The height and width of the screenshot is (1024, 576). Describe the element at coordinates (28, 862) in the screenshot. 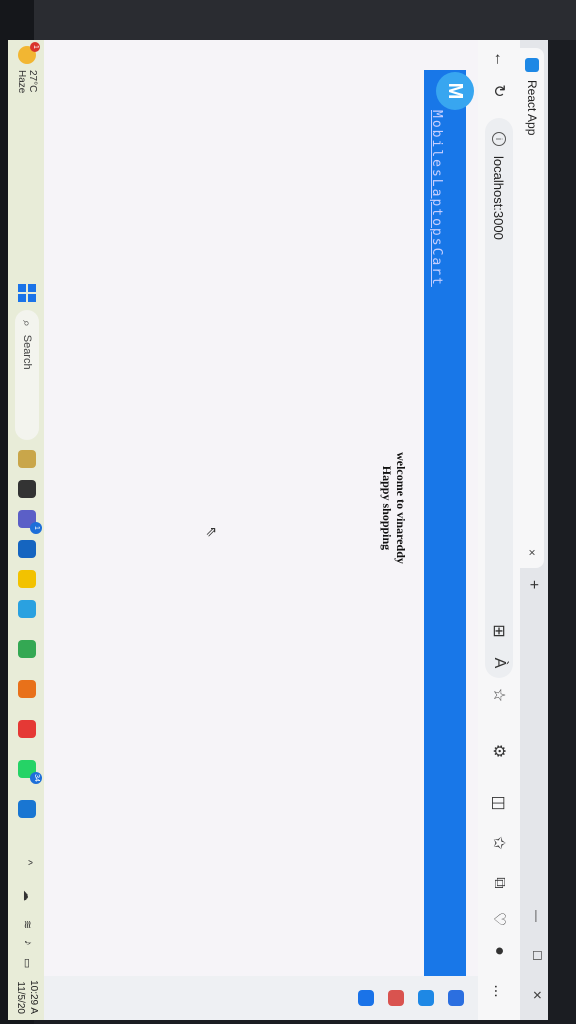

I see `tray-chevron-icon: ^` at that location.